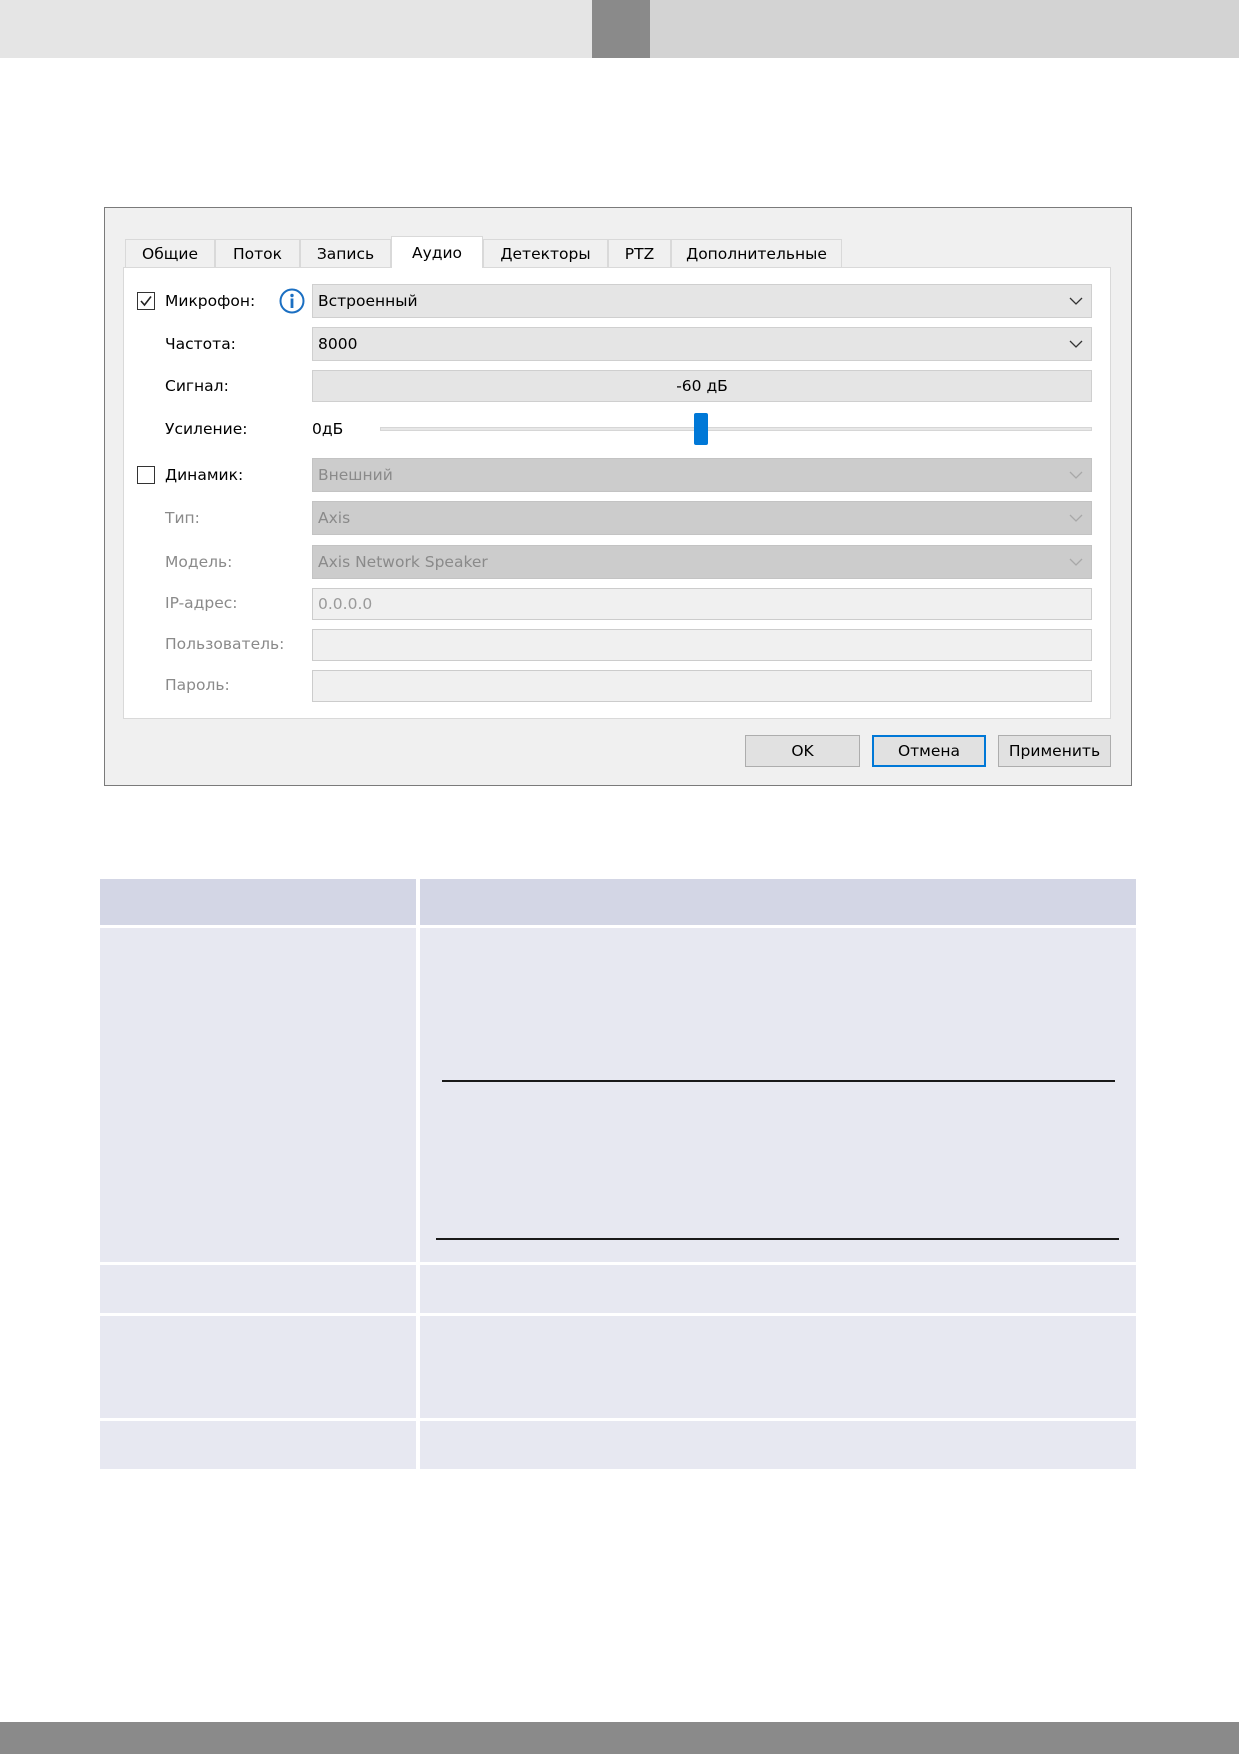 This screenshot has height=1754, width=1239. I want to click on tab-audio: Аудио, so click(437, 252).